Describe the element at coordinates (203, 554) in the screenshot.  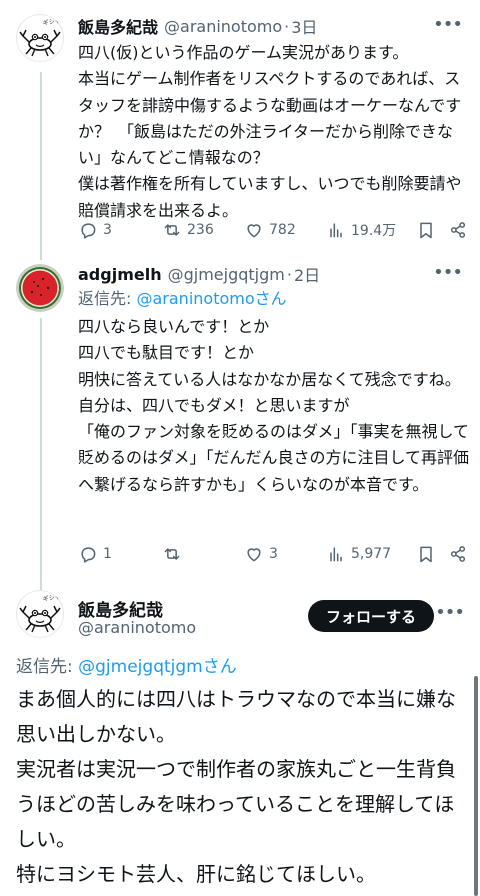
I see `retweet-button` at that location.